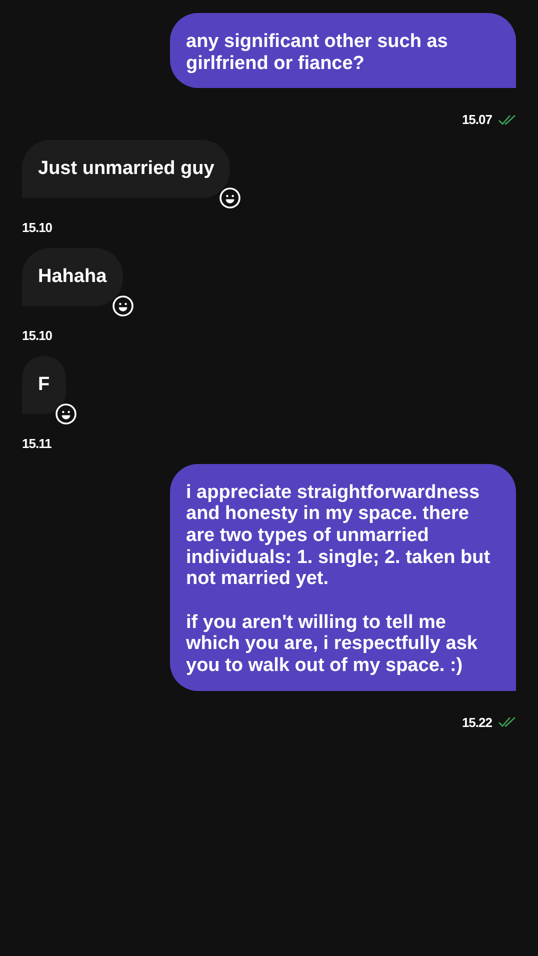 The height and width of the screenshot is (956, 538). I want to click on message-text: i appreciate straightforwardness and honesty in my space. there are two types of unmarried individuals: 1. single; 2. taken but not married yet., so click(339, 536).